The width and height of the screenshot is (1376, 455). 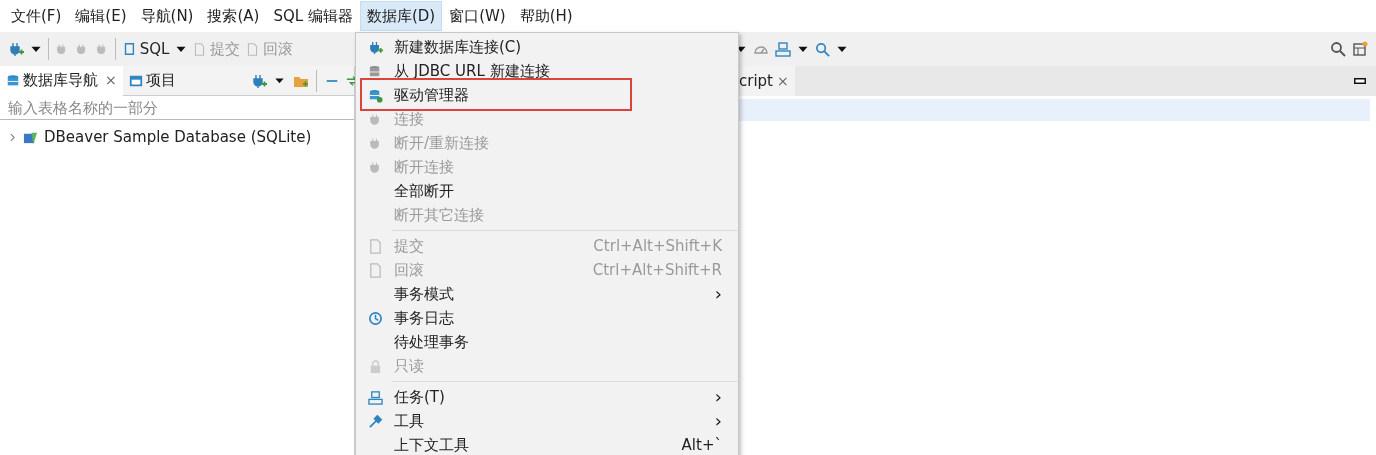 I want to click on menu-item: 帮助(H), so click(x=546, y=16).